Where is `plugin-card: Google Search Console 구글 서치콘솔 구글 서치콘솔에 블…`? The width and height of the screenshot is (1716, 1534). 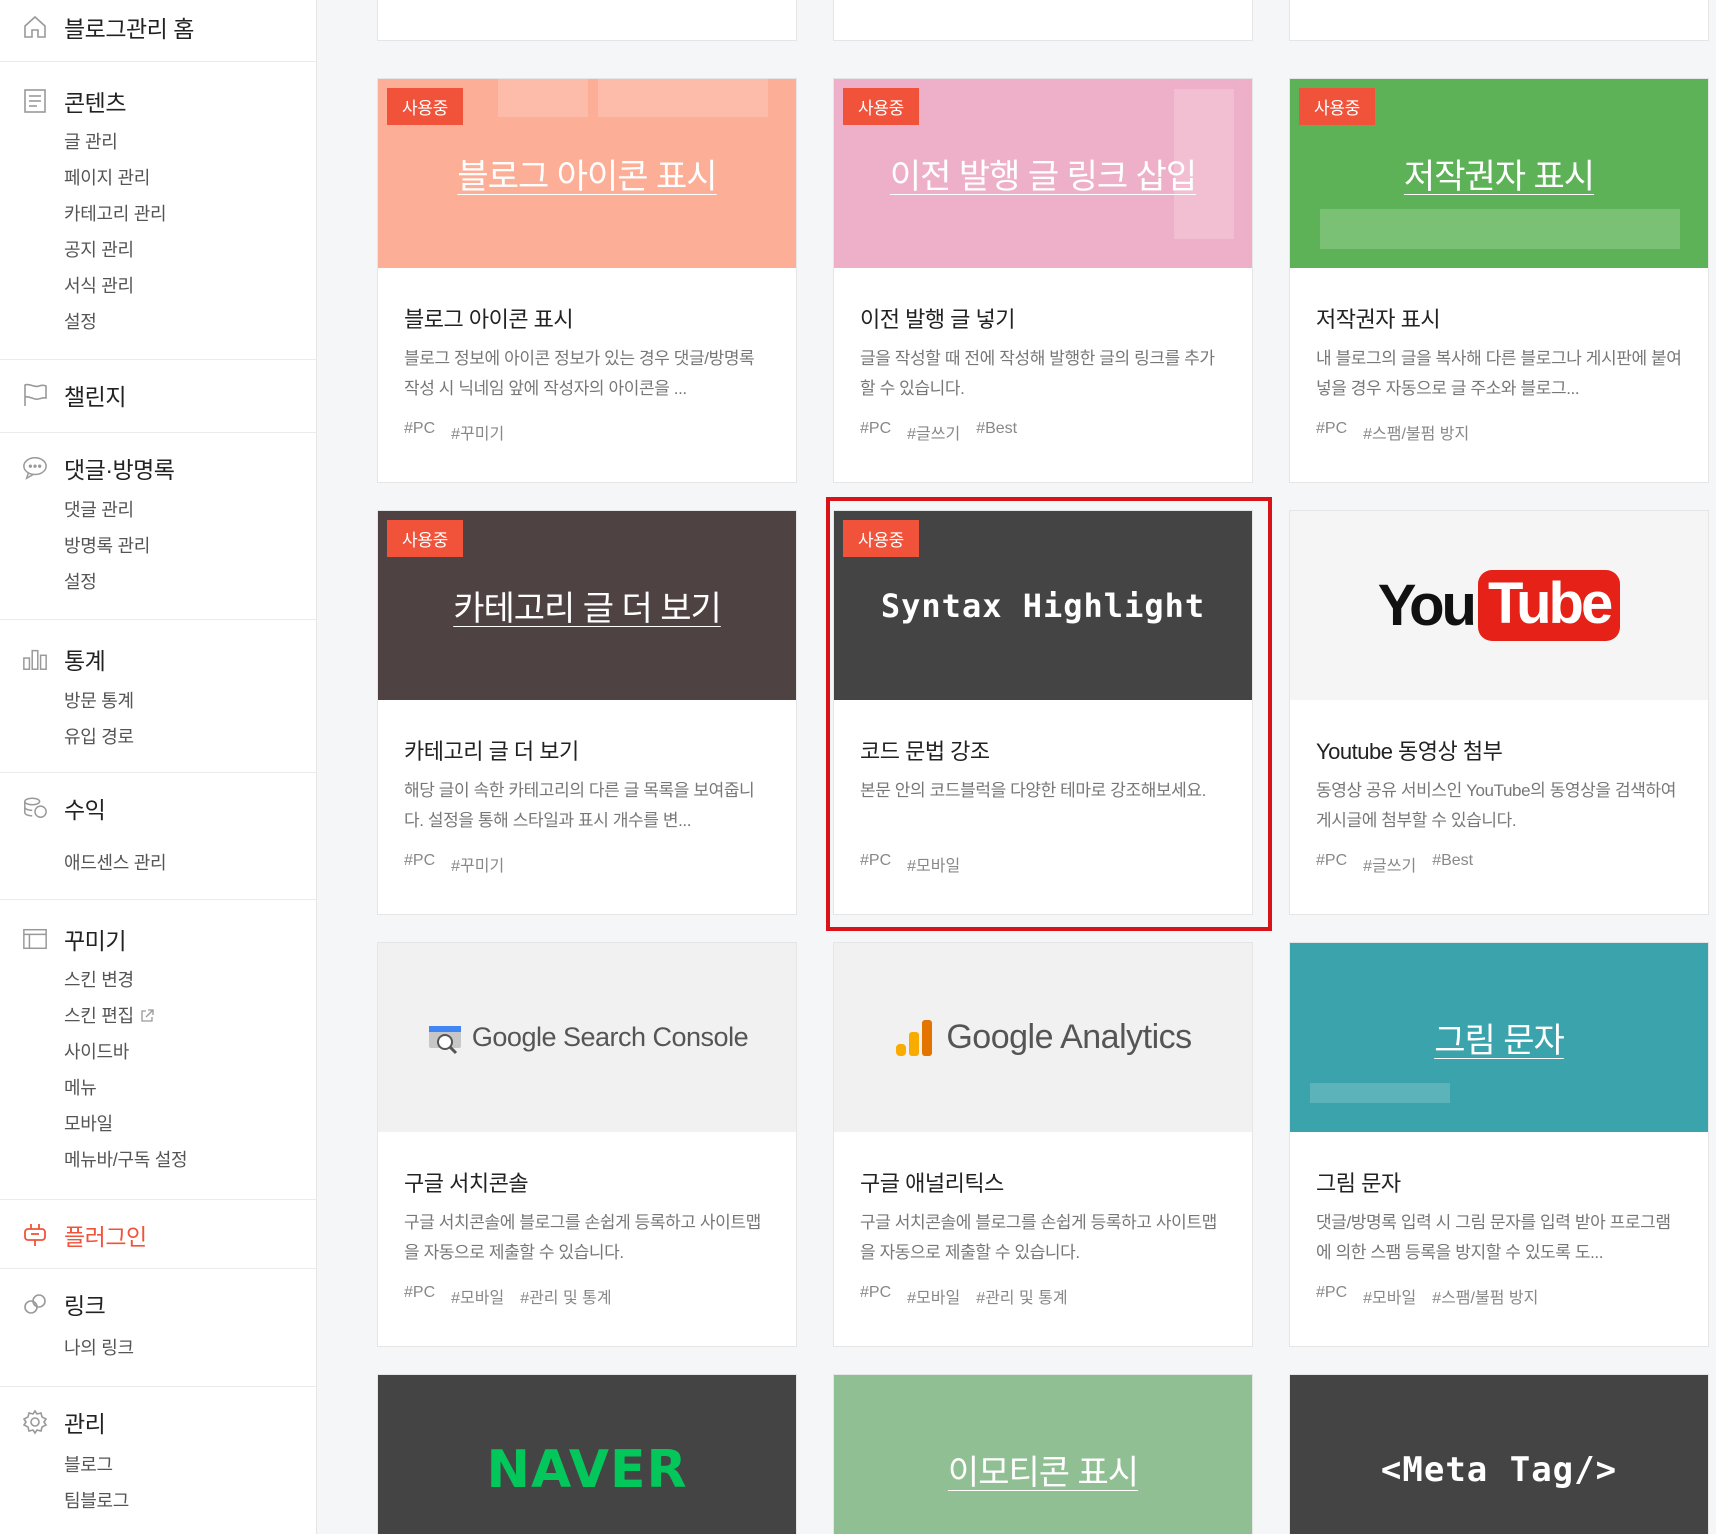
plugin-card: Google Search Console 구글 서치콘솔 구글 서치콘솔에 블… is located at coordinates (587, 1144).